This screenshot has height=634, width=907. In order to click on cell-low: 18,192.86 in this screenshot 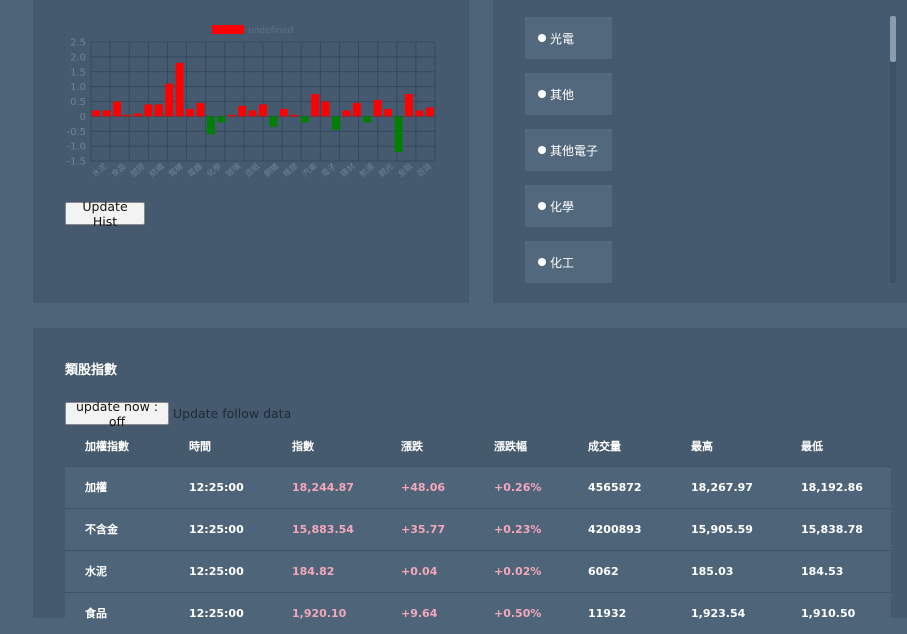, I will do `click(836, 486)`.